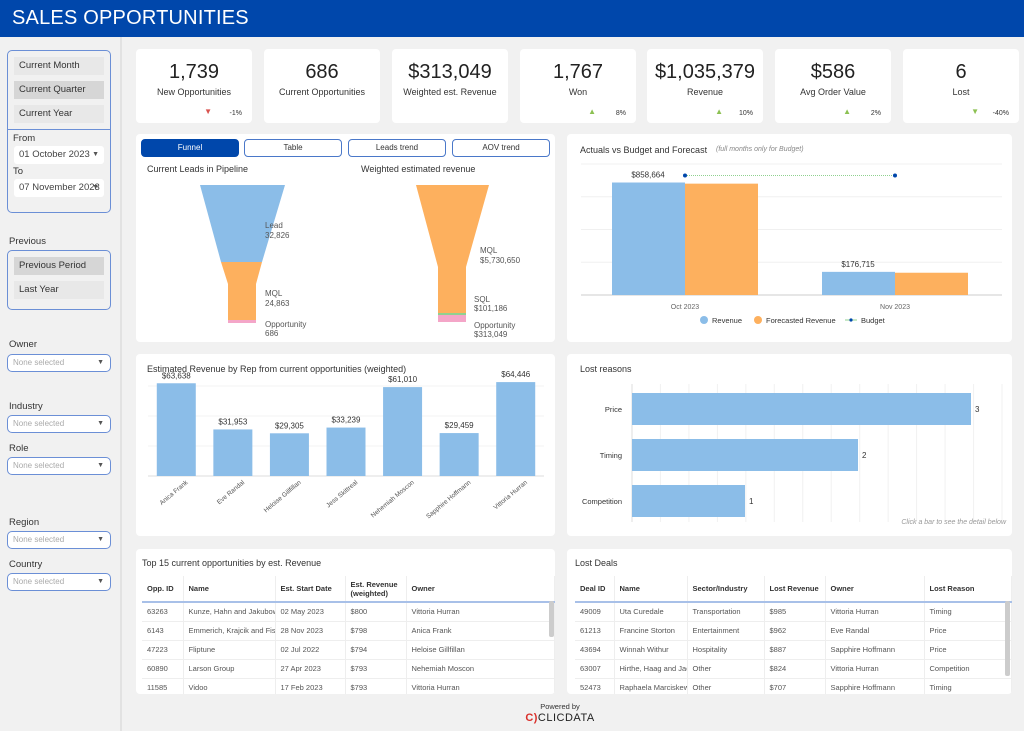 The height and width of the screenshot is (731, 1024). What do you see at coordinates (39, 539) in the screenshot?
I see `region-placeholder: None selected` at bounding box center [39, 539].